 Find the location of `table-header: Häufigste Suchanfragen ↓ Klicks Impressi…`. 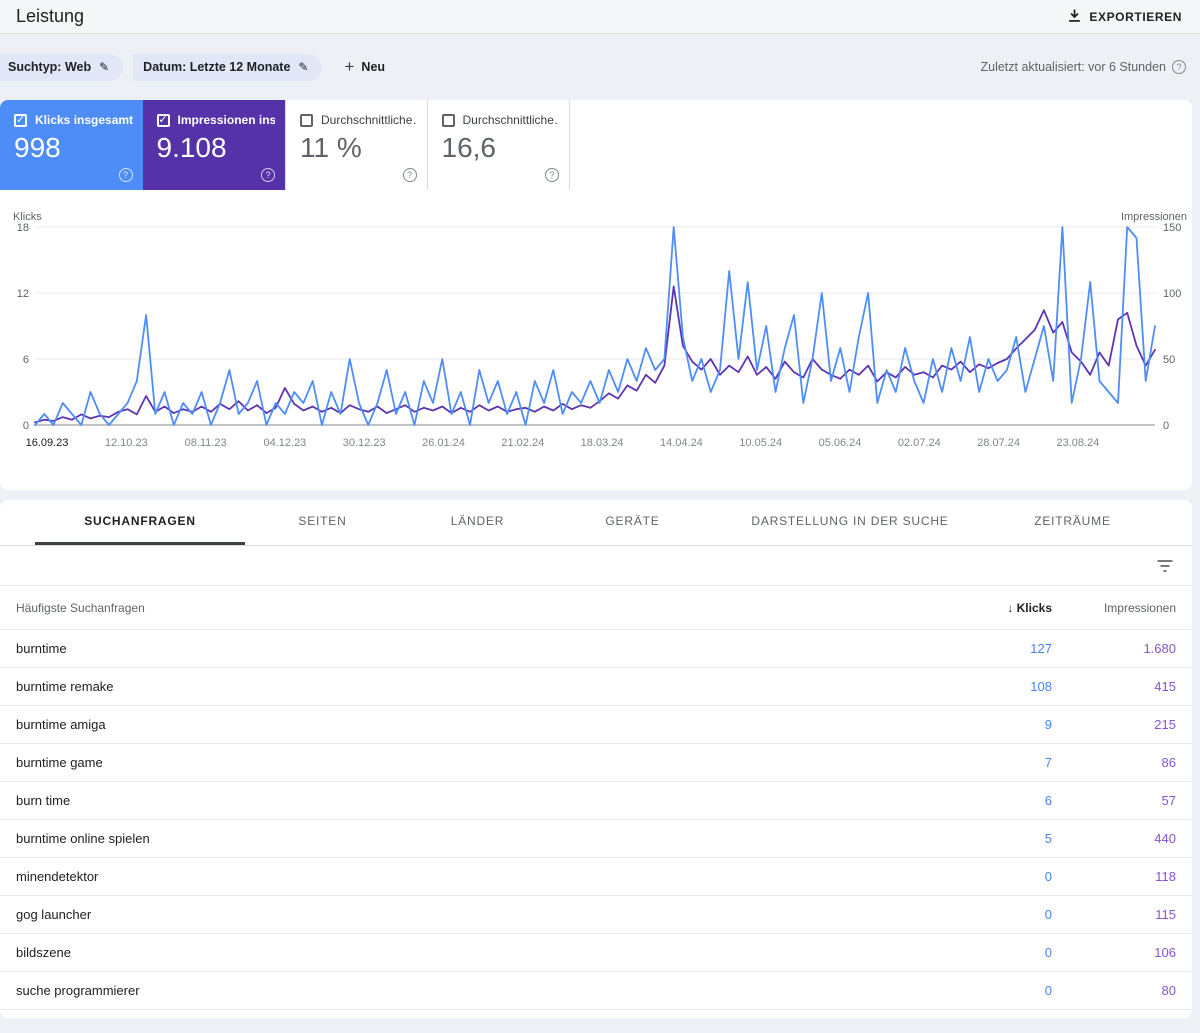

table-header: Häufigste Suchanfragen ↓ Klicks Impressi… is located at coordinates (596, 608).